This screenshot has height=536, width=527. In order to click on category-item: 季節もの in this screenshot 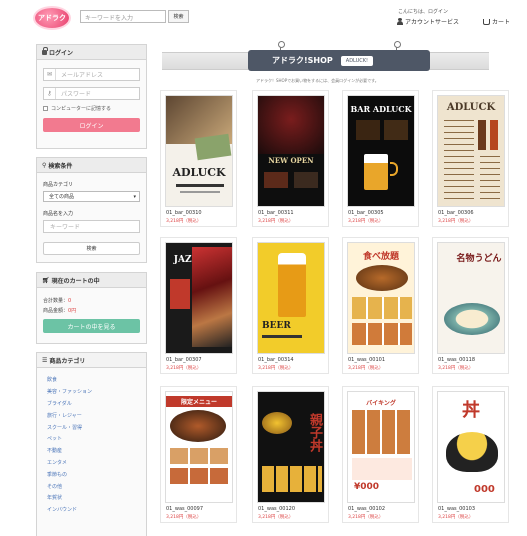, I will do `click(96, 474)`.